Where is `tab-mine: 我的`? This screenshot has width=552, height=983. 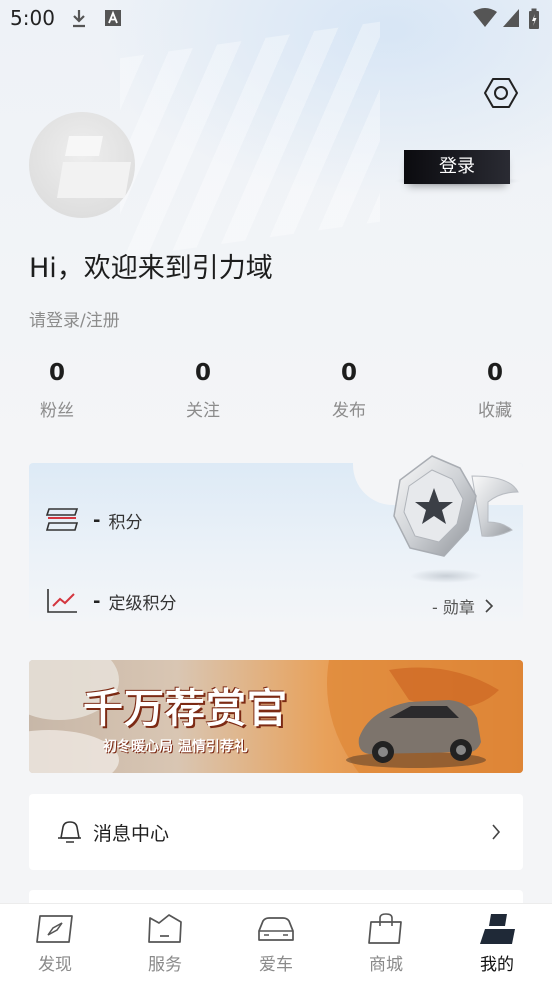
tab-mine: 我的 is located at coordinates (497, 943).